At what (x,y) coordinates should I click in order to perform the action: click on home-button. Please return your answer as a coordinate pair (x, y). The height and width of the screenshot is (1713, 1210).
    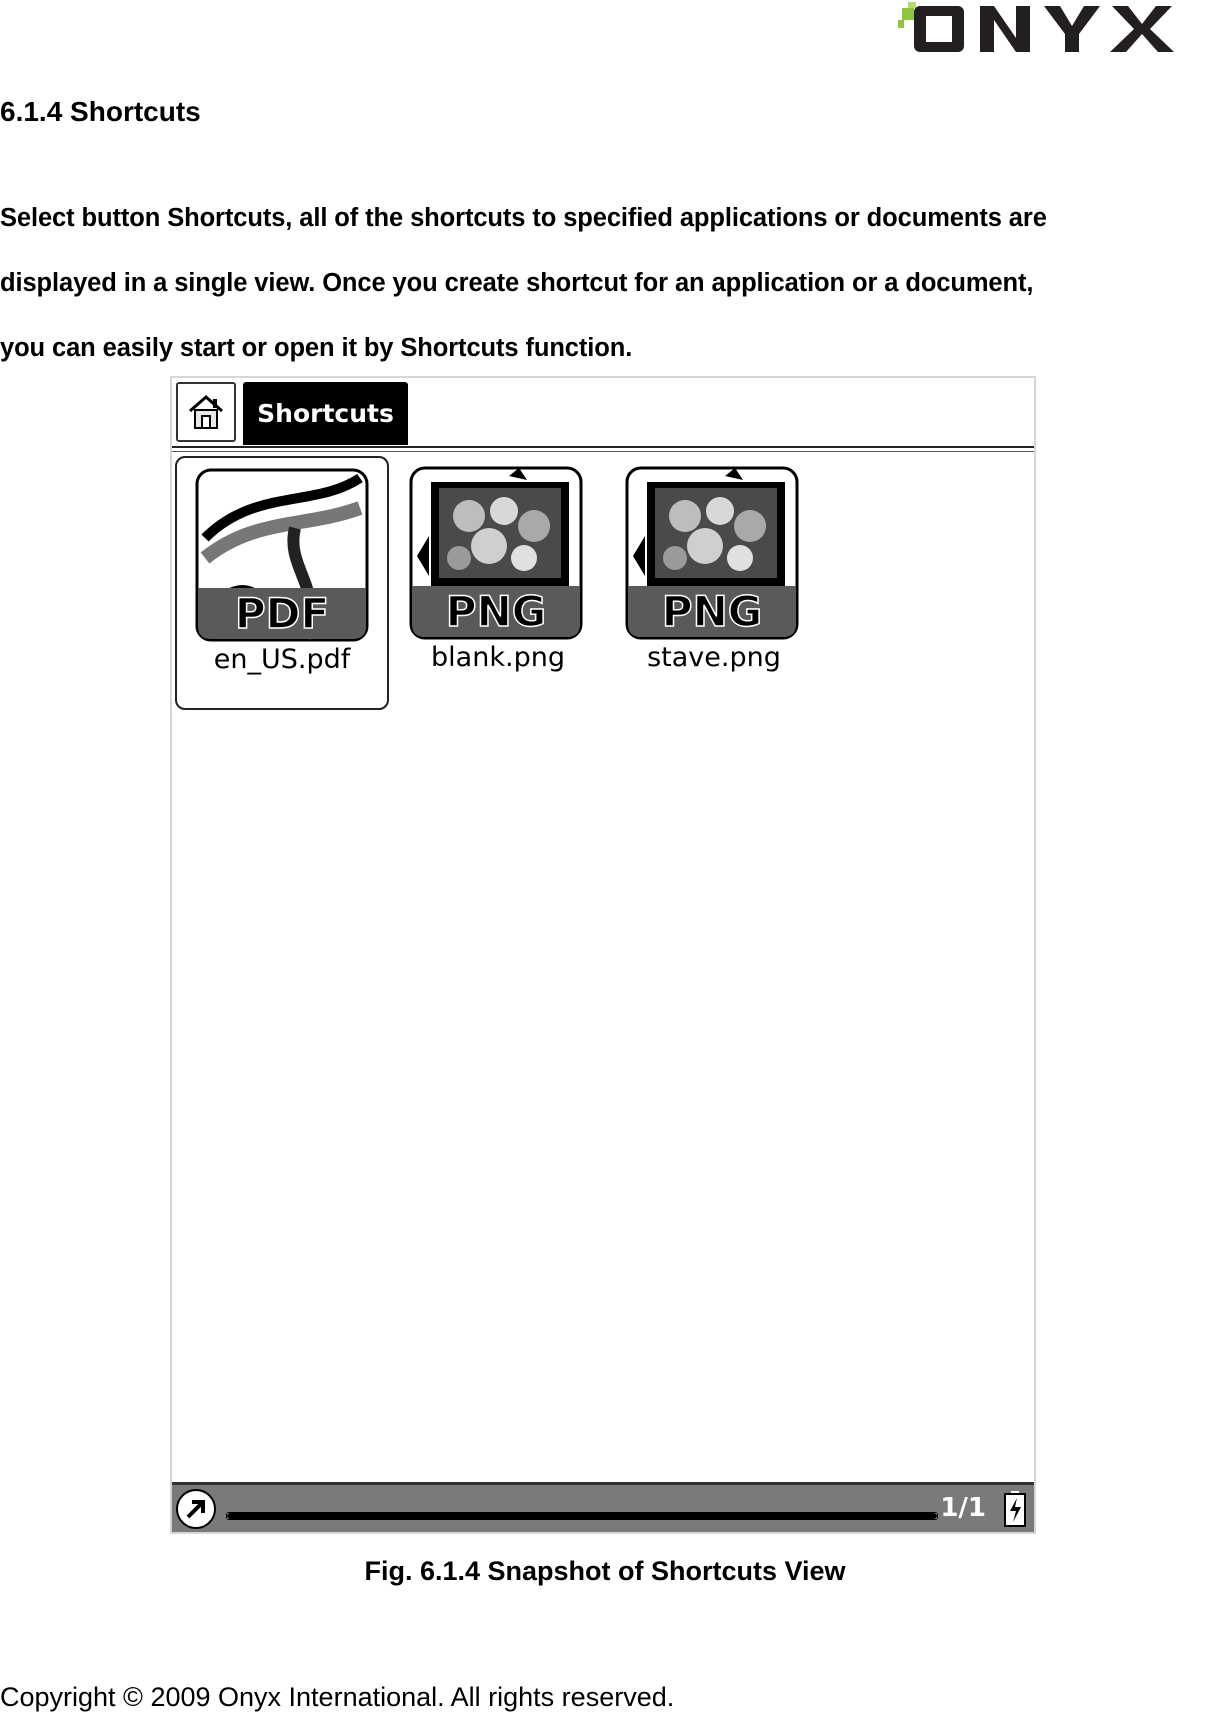
    Looking at the image, I should click on (206, 412).